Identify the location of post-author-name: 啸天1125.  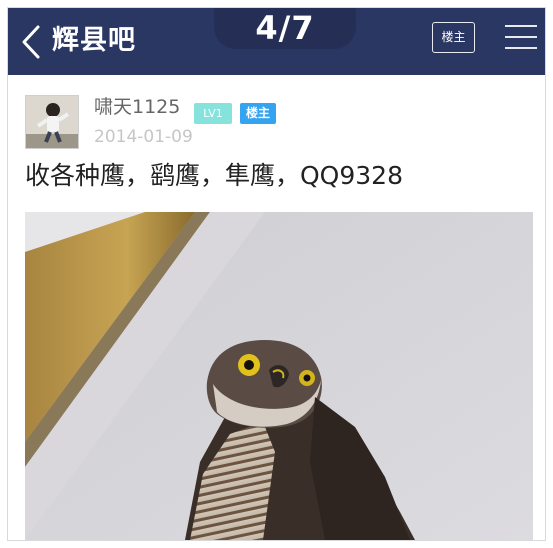
(137, 107).